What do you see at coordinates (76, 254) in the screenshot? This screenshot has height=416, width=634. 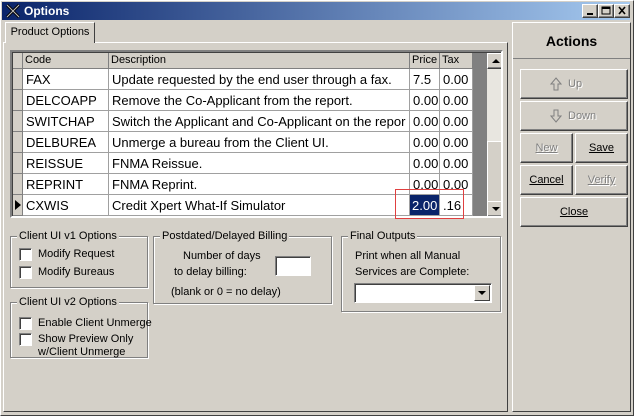 I see `modify-request-label: Modify Request` at bounding box center [76, 254].